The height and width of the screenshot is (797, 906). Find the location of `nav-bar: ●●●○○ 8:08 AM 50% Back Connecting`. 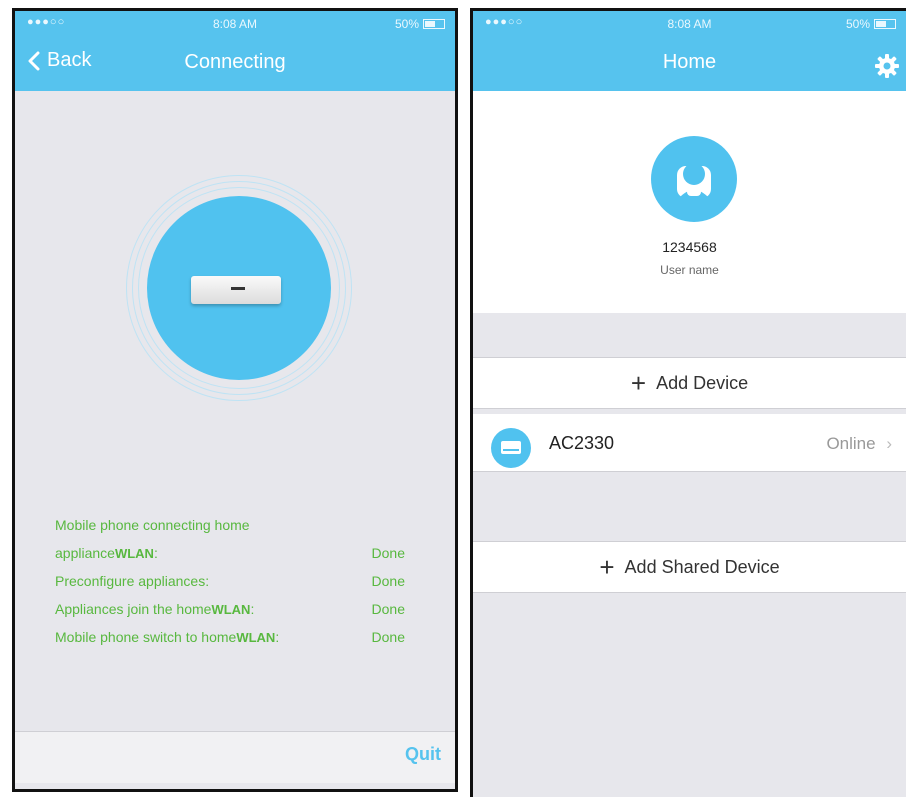

nav-bar: ●●●○○ 8:08 AM 50% Back Connecting is located at coordinates (235, 51).